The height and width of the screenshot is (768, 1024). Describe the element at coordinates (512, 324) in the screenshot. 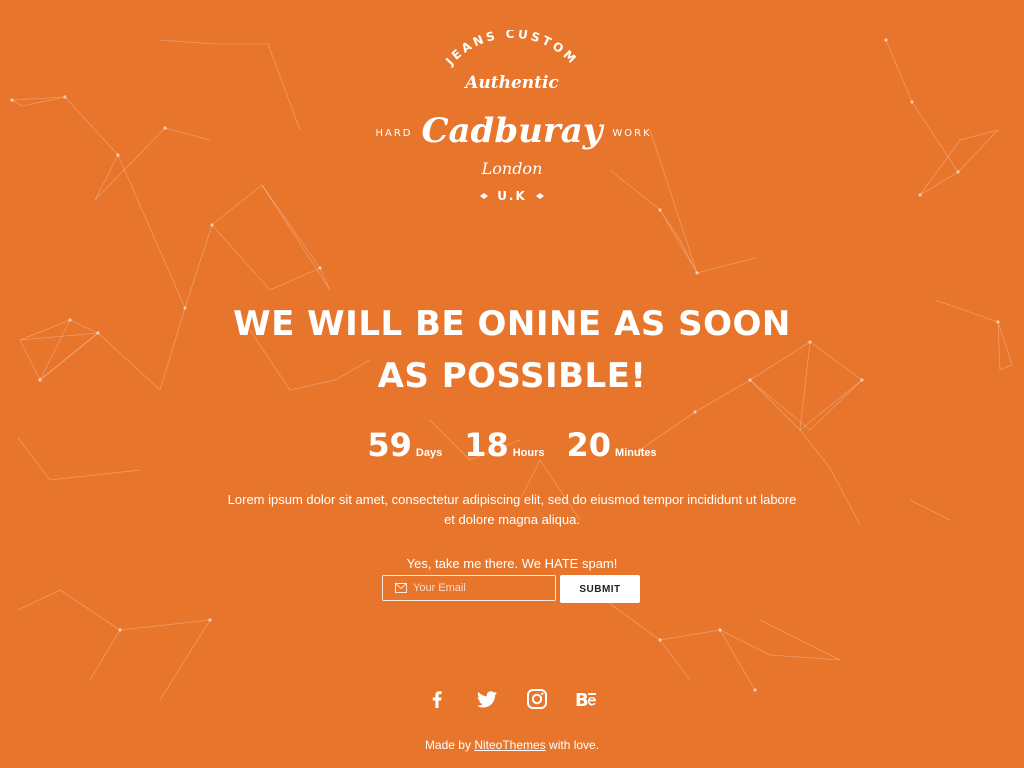

I see `headline-line-1: WE WILL BE ONINE AS SOON` at that location.